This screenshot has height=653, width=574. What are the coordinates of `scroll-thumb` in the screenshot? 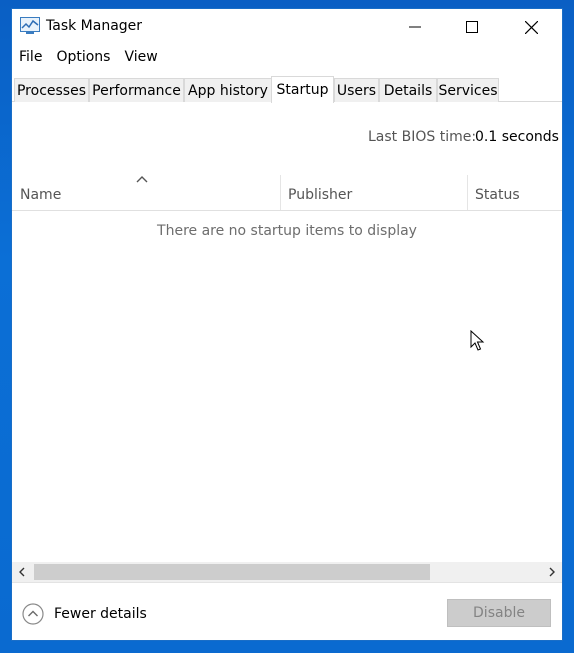 It's located at (232, 572).